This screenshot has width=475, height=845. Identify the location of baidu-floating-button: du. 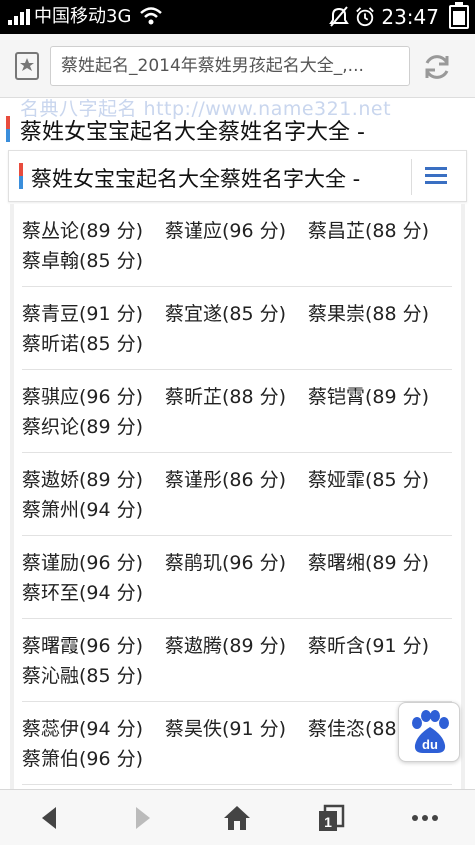
(429, 732).